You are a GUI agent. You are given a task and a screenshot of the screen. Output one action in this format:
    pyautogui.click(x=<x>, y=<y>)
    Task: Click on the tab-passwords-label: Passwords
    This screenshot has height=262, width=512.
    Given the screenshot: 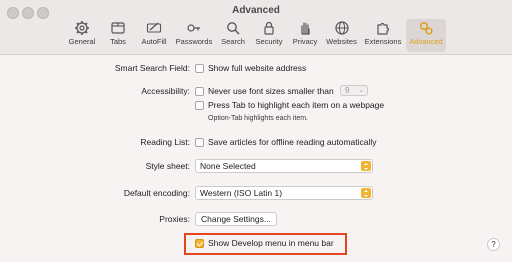 What is the action you would take?
    pyautogui.click(x=194, y=41)
    